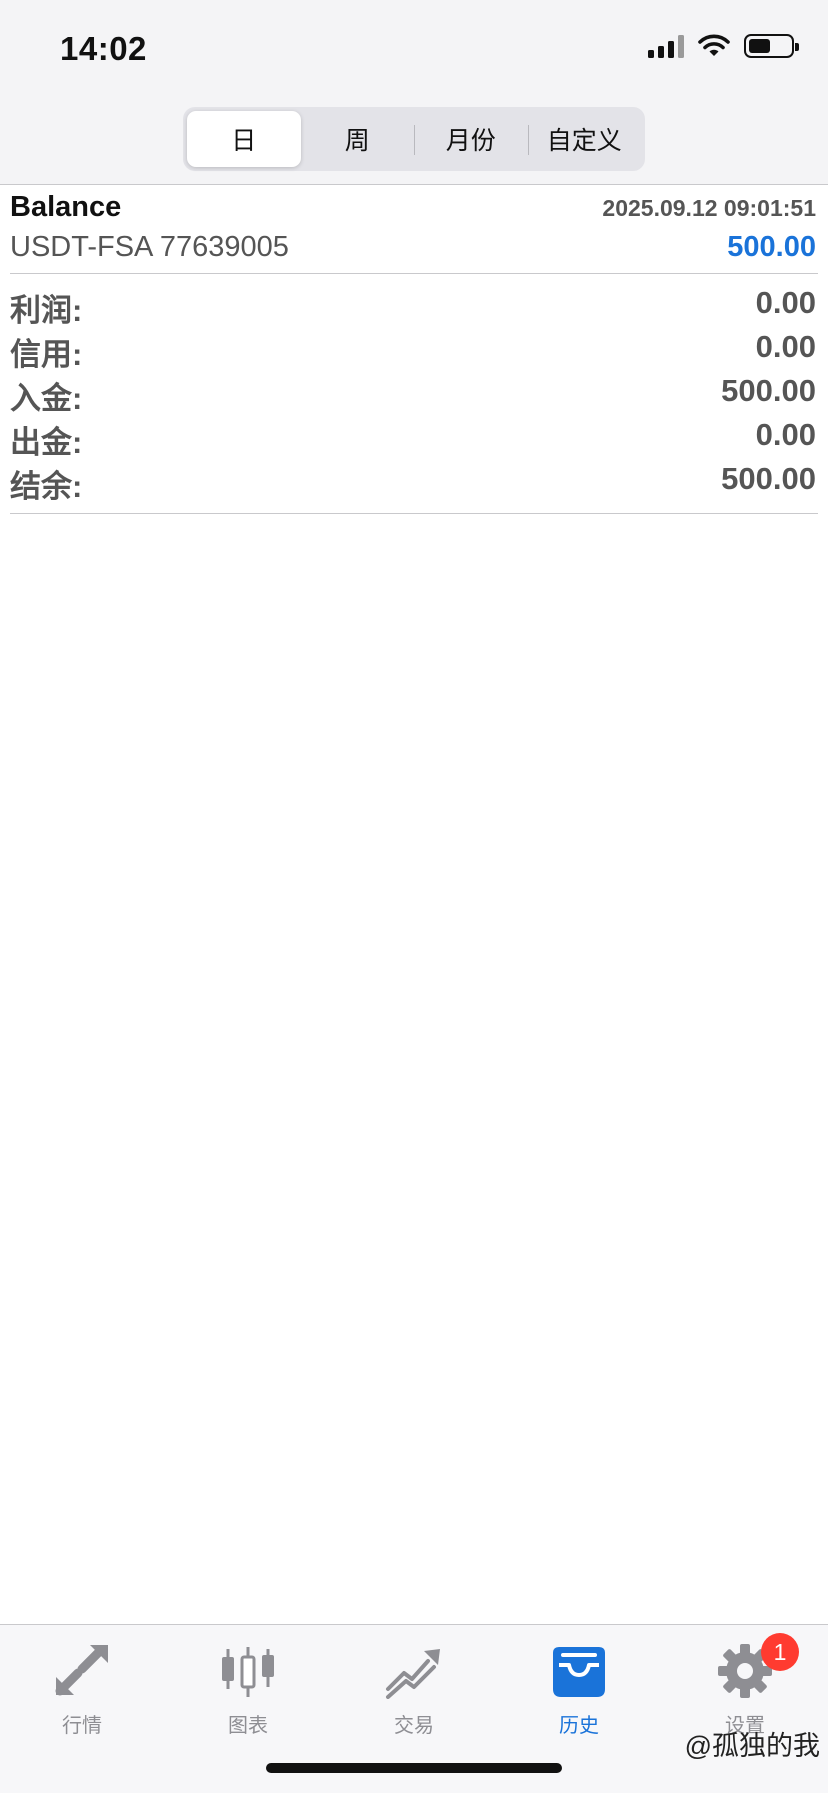 This screenshot has width=828, height=1793. What do you see at coordinates (414, 392) in the screenshot?
I see `summary-row-deposit: 入金: 500.00` at bounding box center [414, 392].